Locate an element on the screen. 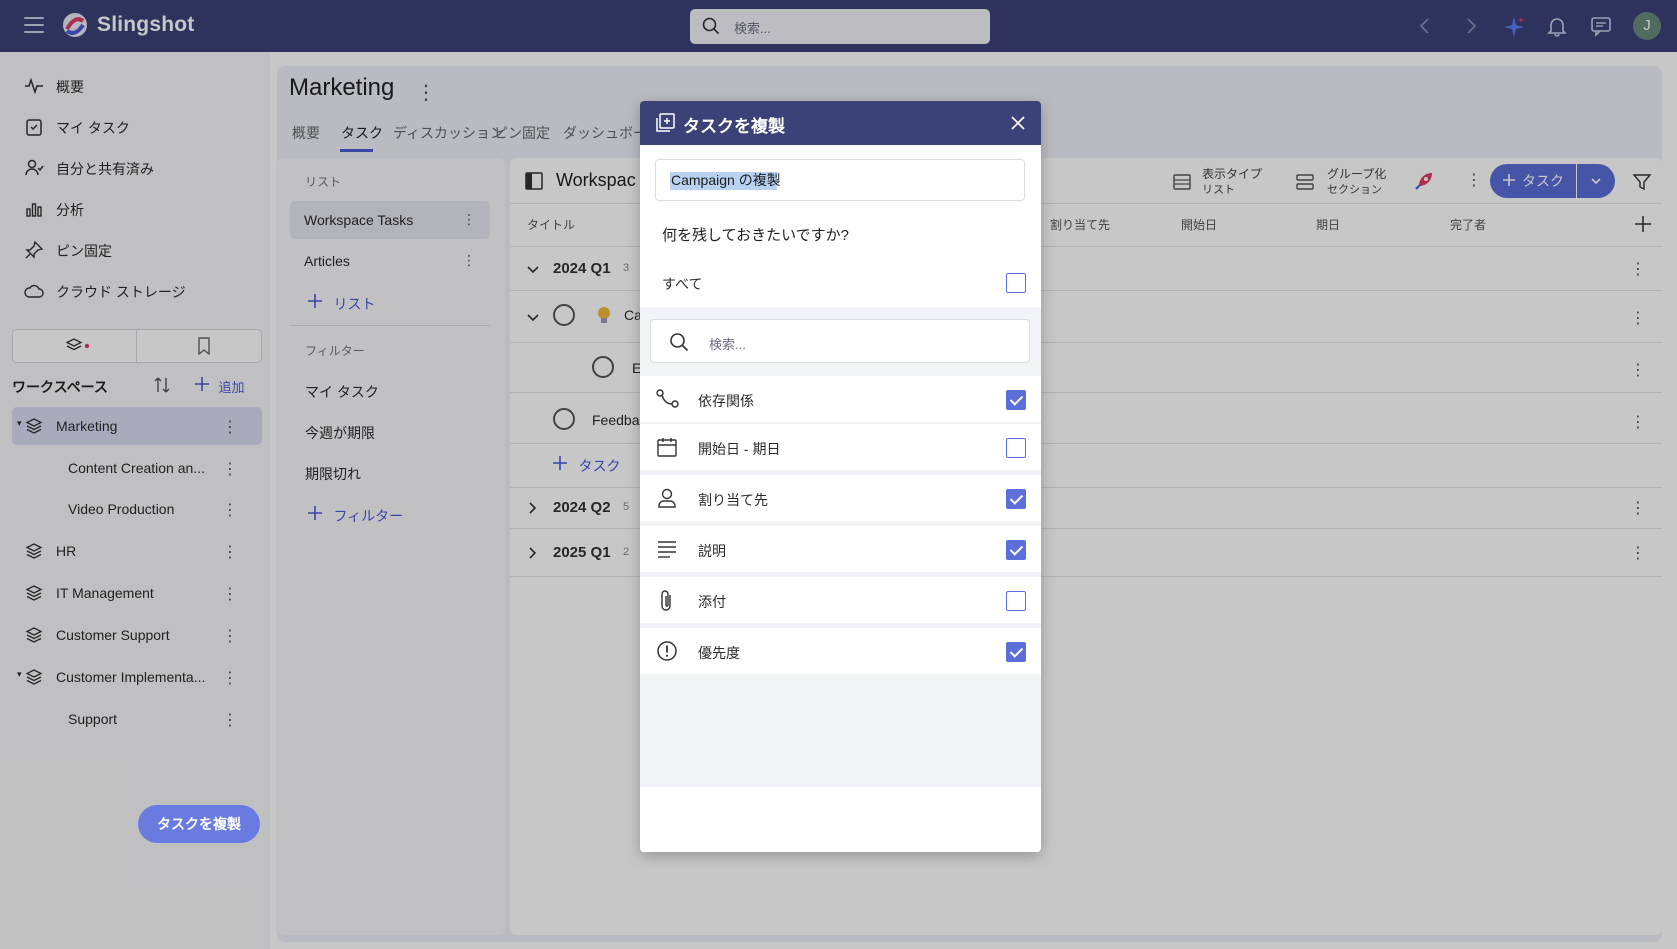  all-checkbox is located at coordinates (1016, 283).